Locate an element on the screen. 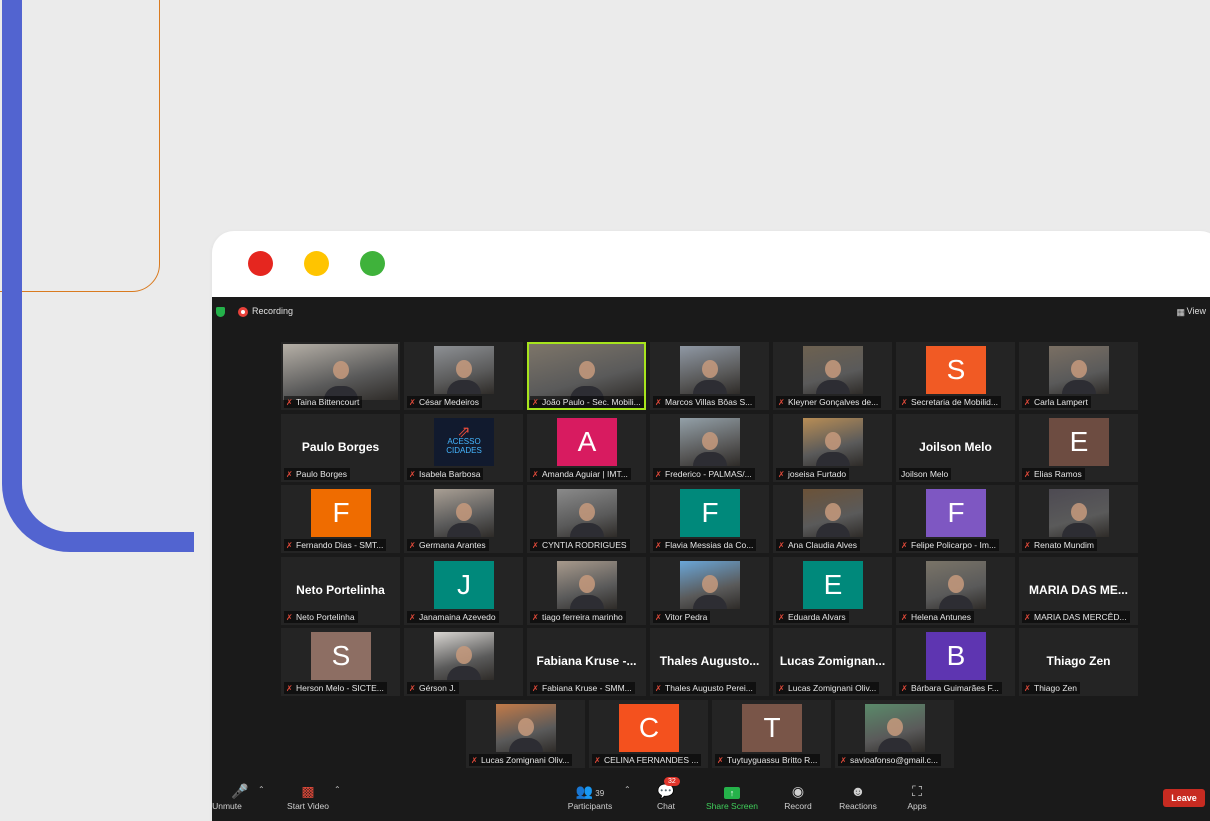 The height and width of the screenshot is (821, 1210). window-titlebar is located at coordinates (711, 264).